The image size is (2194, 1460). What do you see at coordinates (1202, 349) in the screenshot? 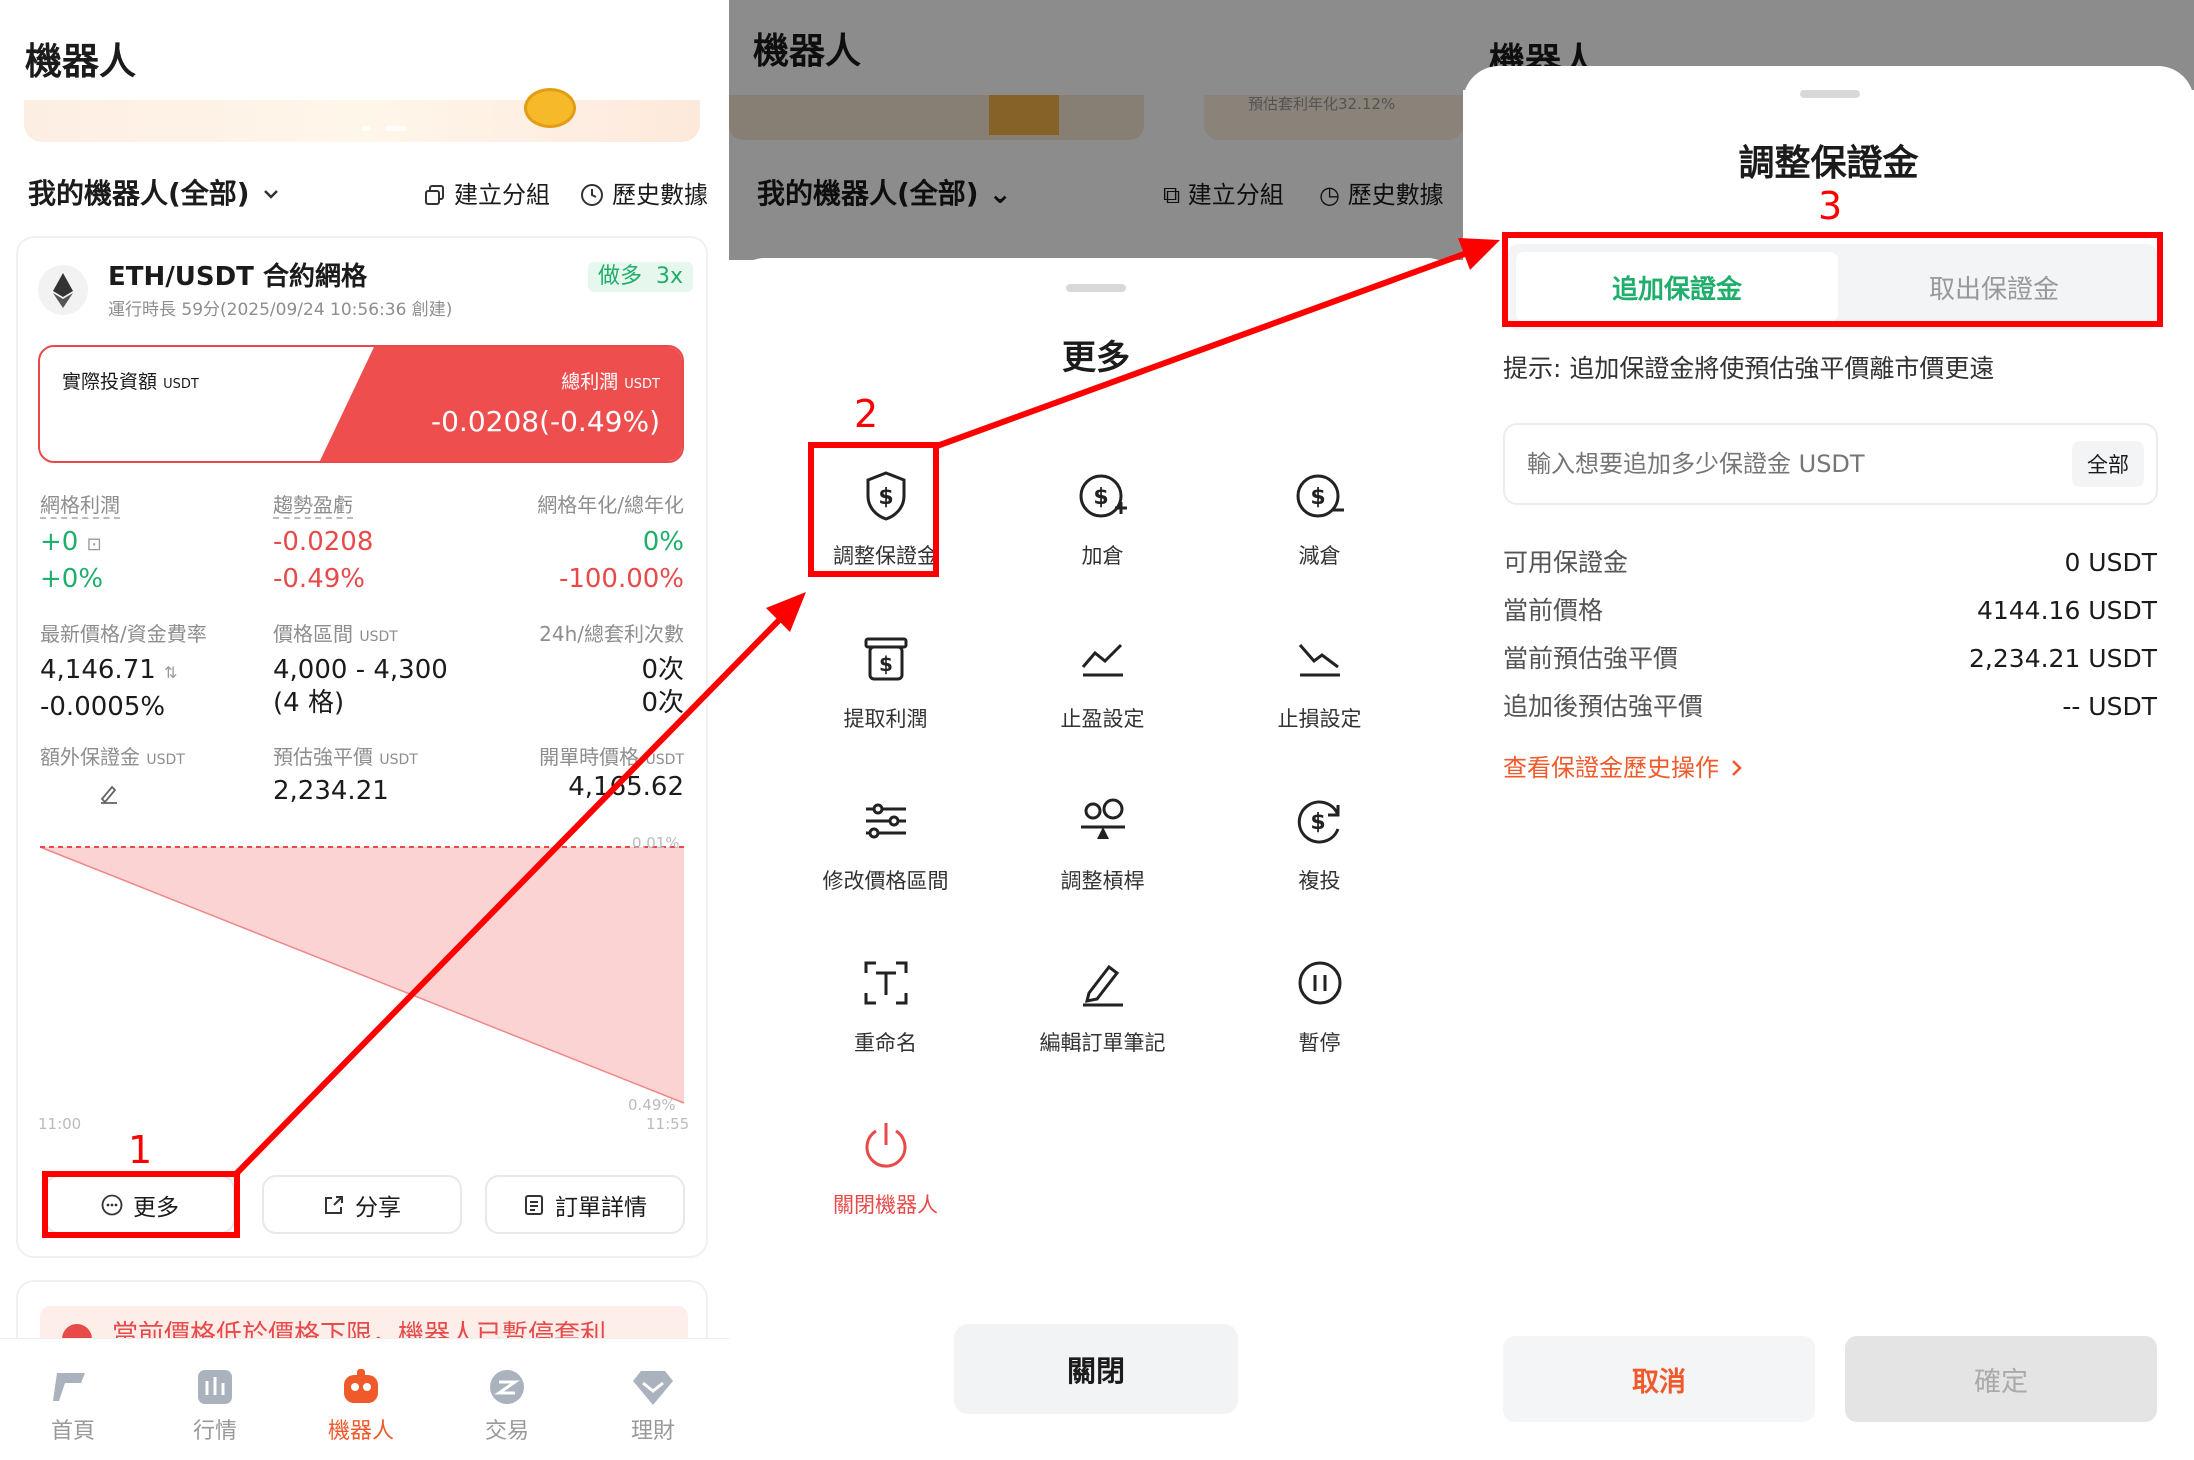
I see `arrow-step2-to-step3` at bounding box center [1202, 349].